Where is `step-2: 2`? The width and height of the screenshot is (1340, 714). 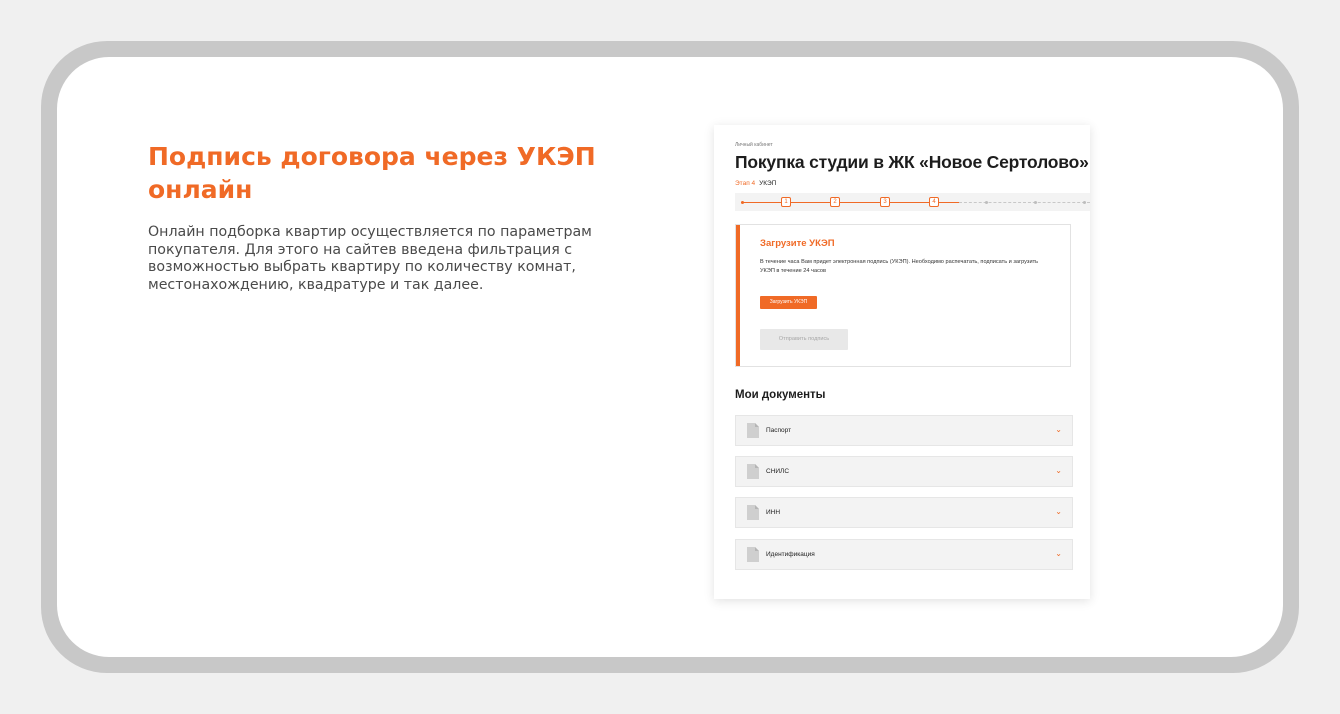 step-2: 2 is located at coordinates (835, 202).